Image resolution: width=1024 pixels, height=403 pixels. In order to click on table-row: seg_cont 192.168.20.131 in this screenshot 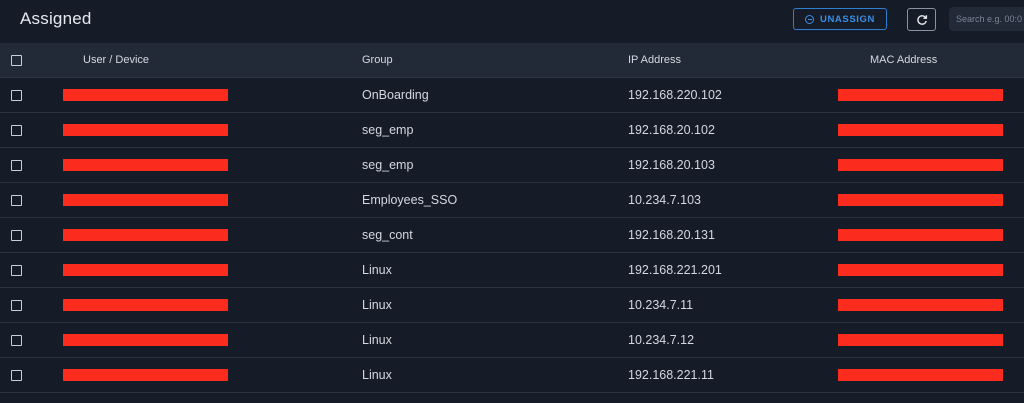, I will do `click(512, 235)`.